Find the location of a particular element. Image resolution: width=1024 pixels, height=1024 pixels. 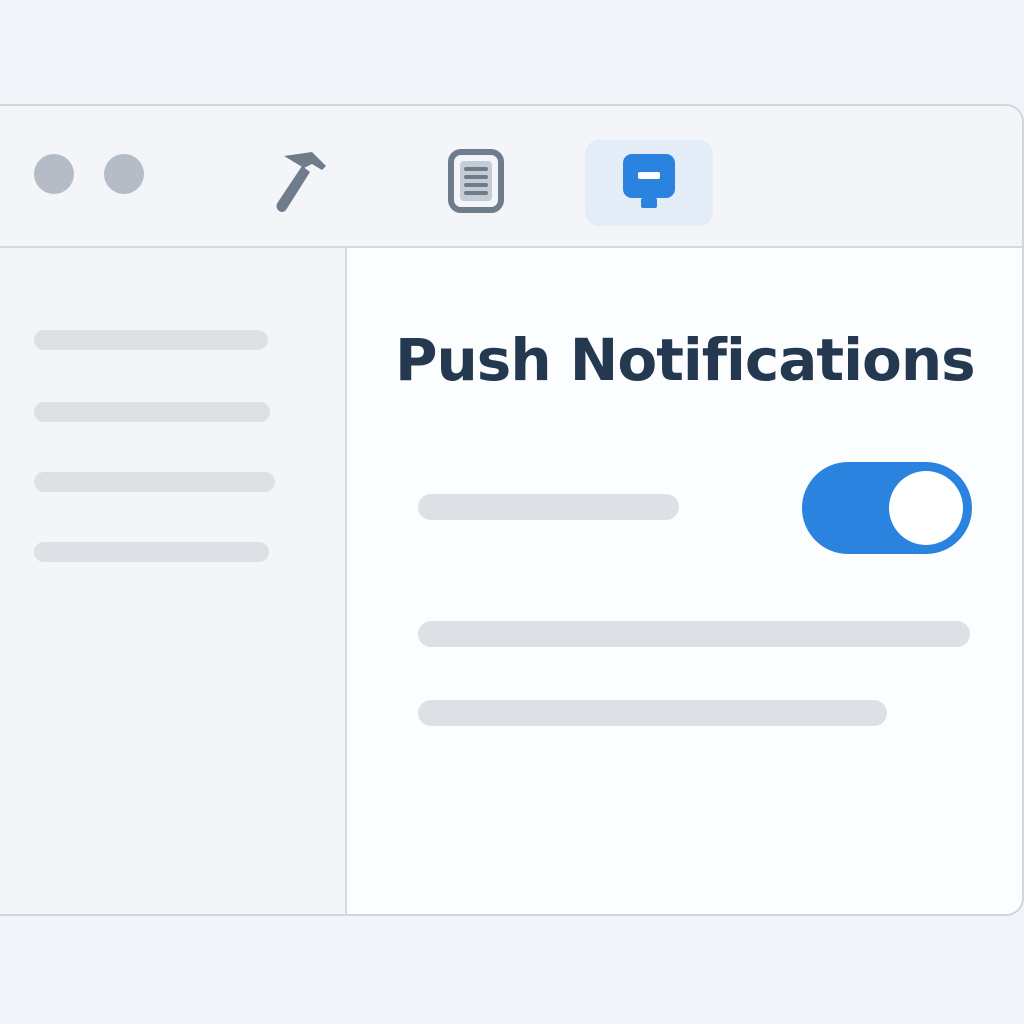

hammer-icon is located at coordinates (302, 183).